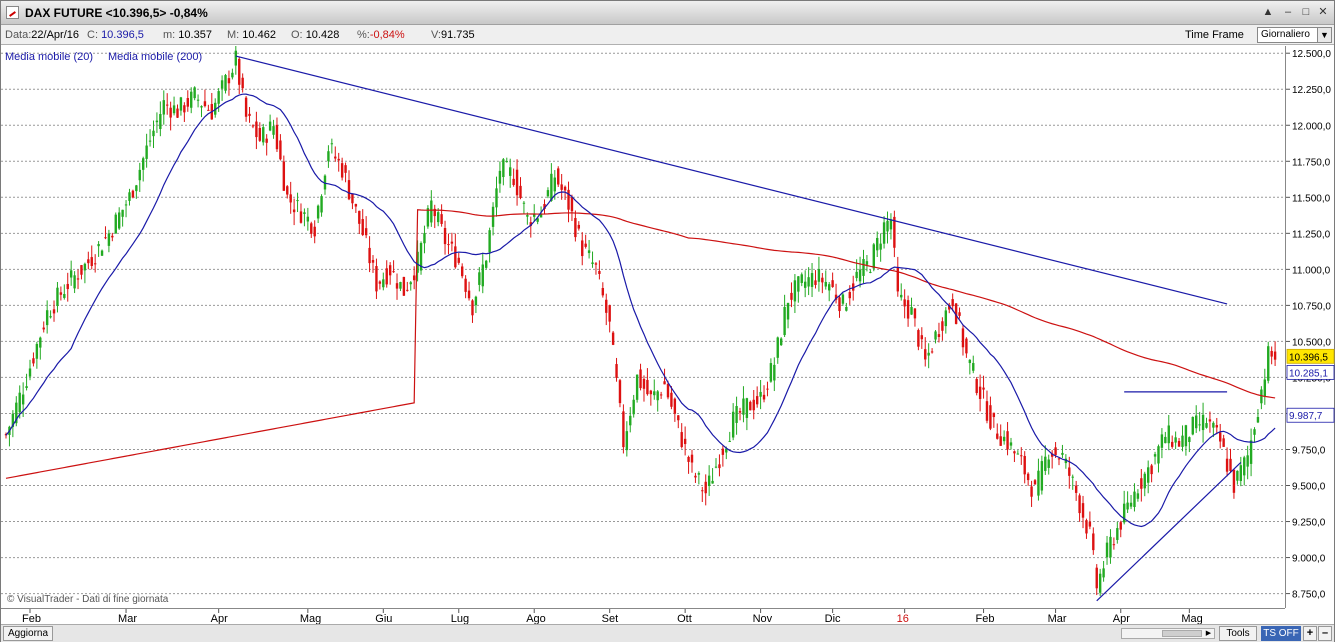 Image resolution: width=1335 pixels, height=642 pixels. I want to click on zoom-out-button: –, so click(1325, 633).